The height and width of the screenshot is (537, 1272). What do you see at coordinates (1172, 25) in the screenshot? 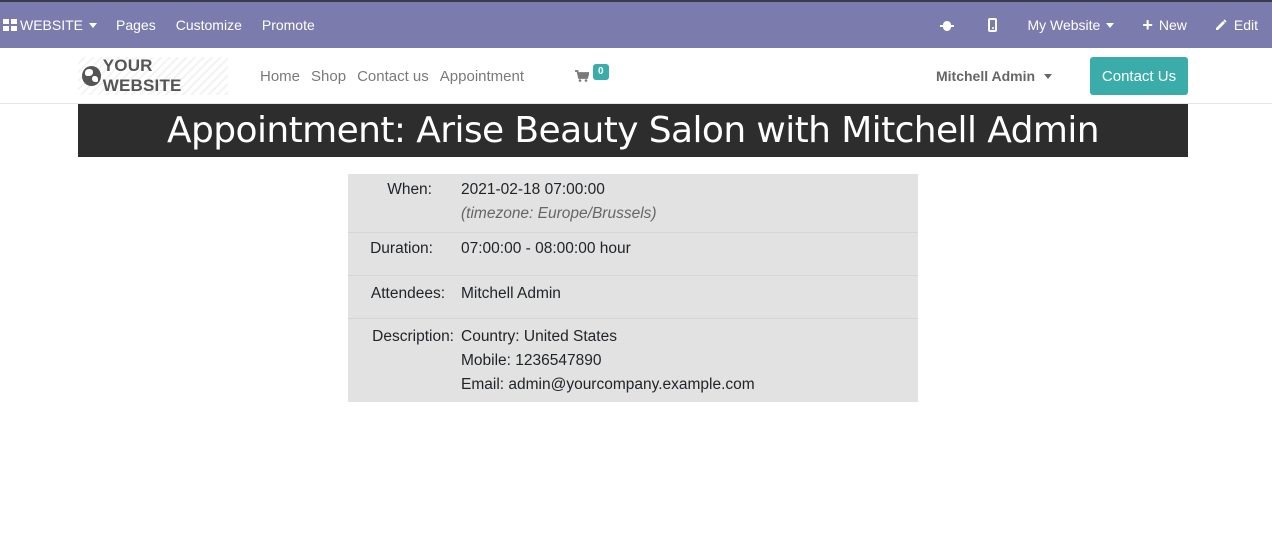
I see `new-label: New` at bounding box center [1172, 25].